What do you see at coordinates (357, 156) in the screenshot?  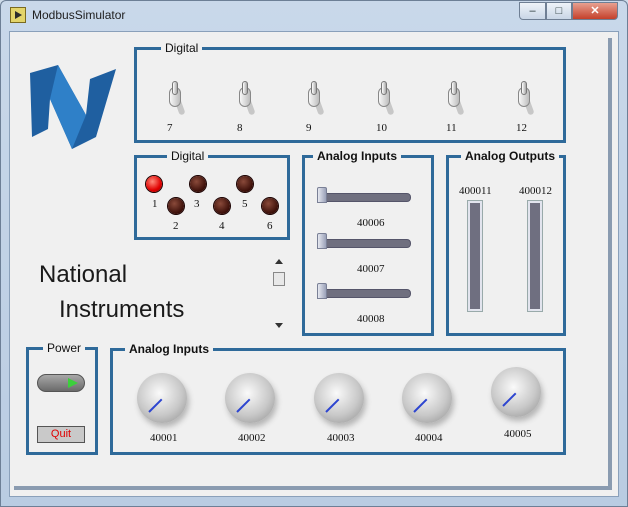 I see `analog-inputs-sliders-label: Analog Inputs` at bounding box center [357, 156].